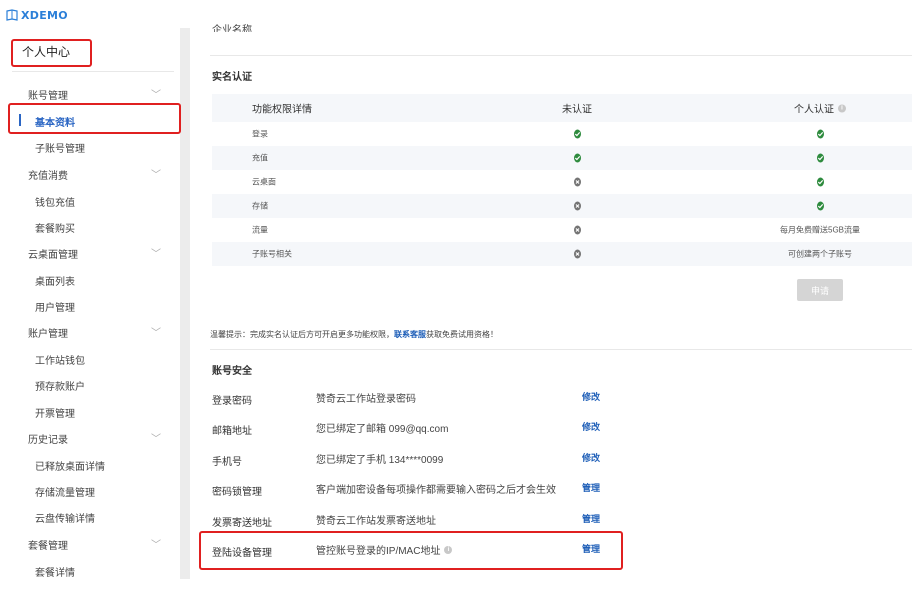 The height and width of the screenshot is (607, 912). What do you see at coordinates (562, 158) in the screenshot?
I see `table-row: 充值` at bounding box center [562, 158].